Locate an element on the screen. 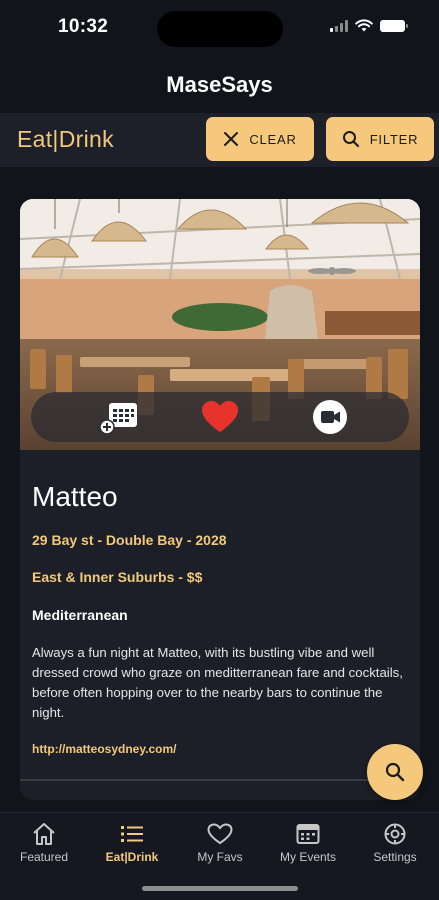 Image resolution: width=439 pixels, height=900 pixels. settings-icon is located at coordinates (395, 834).